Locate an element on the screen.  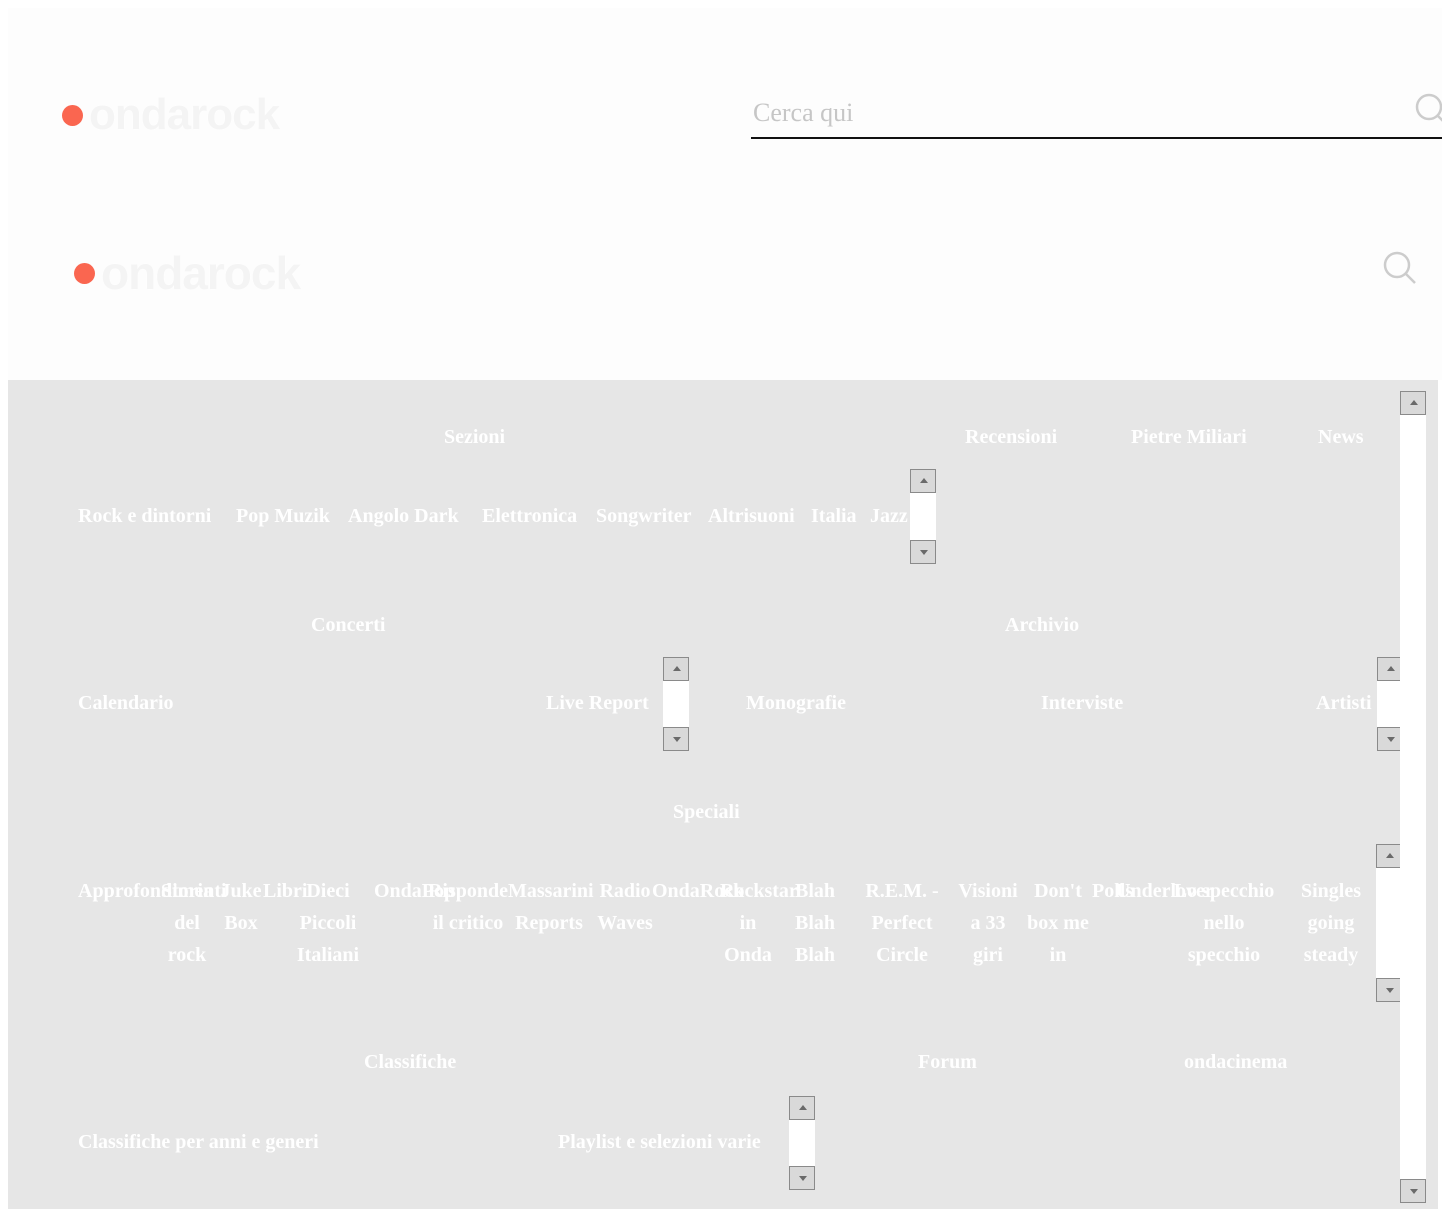
menu-archivio: Archivio is located at coordinates (1042, 625).